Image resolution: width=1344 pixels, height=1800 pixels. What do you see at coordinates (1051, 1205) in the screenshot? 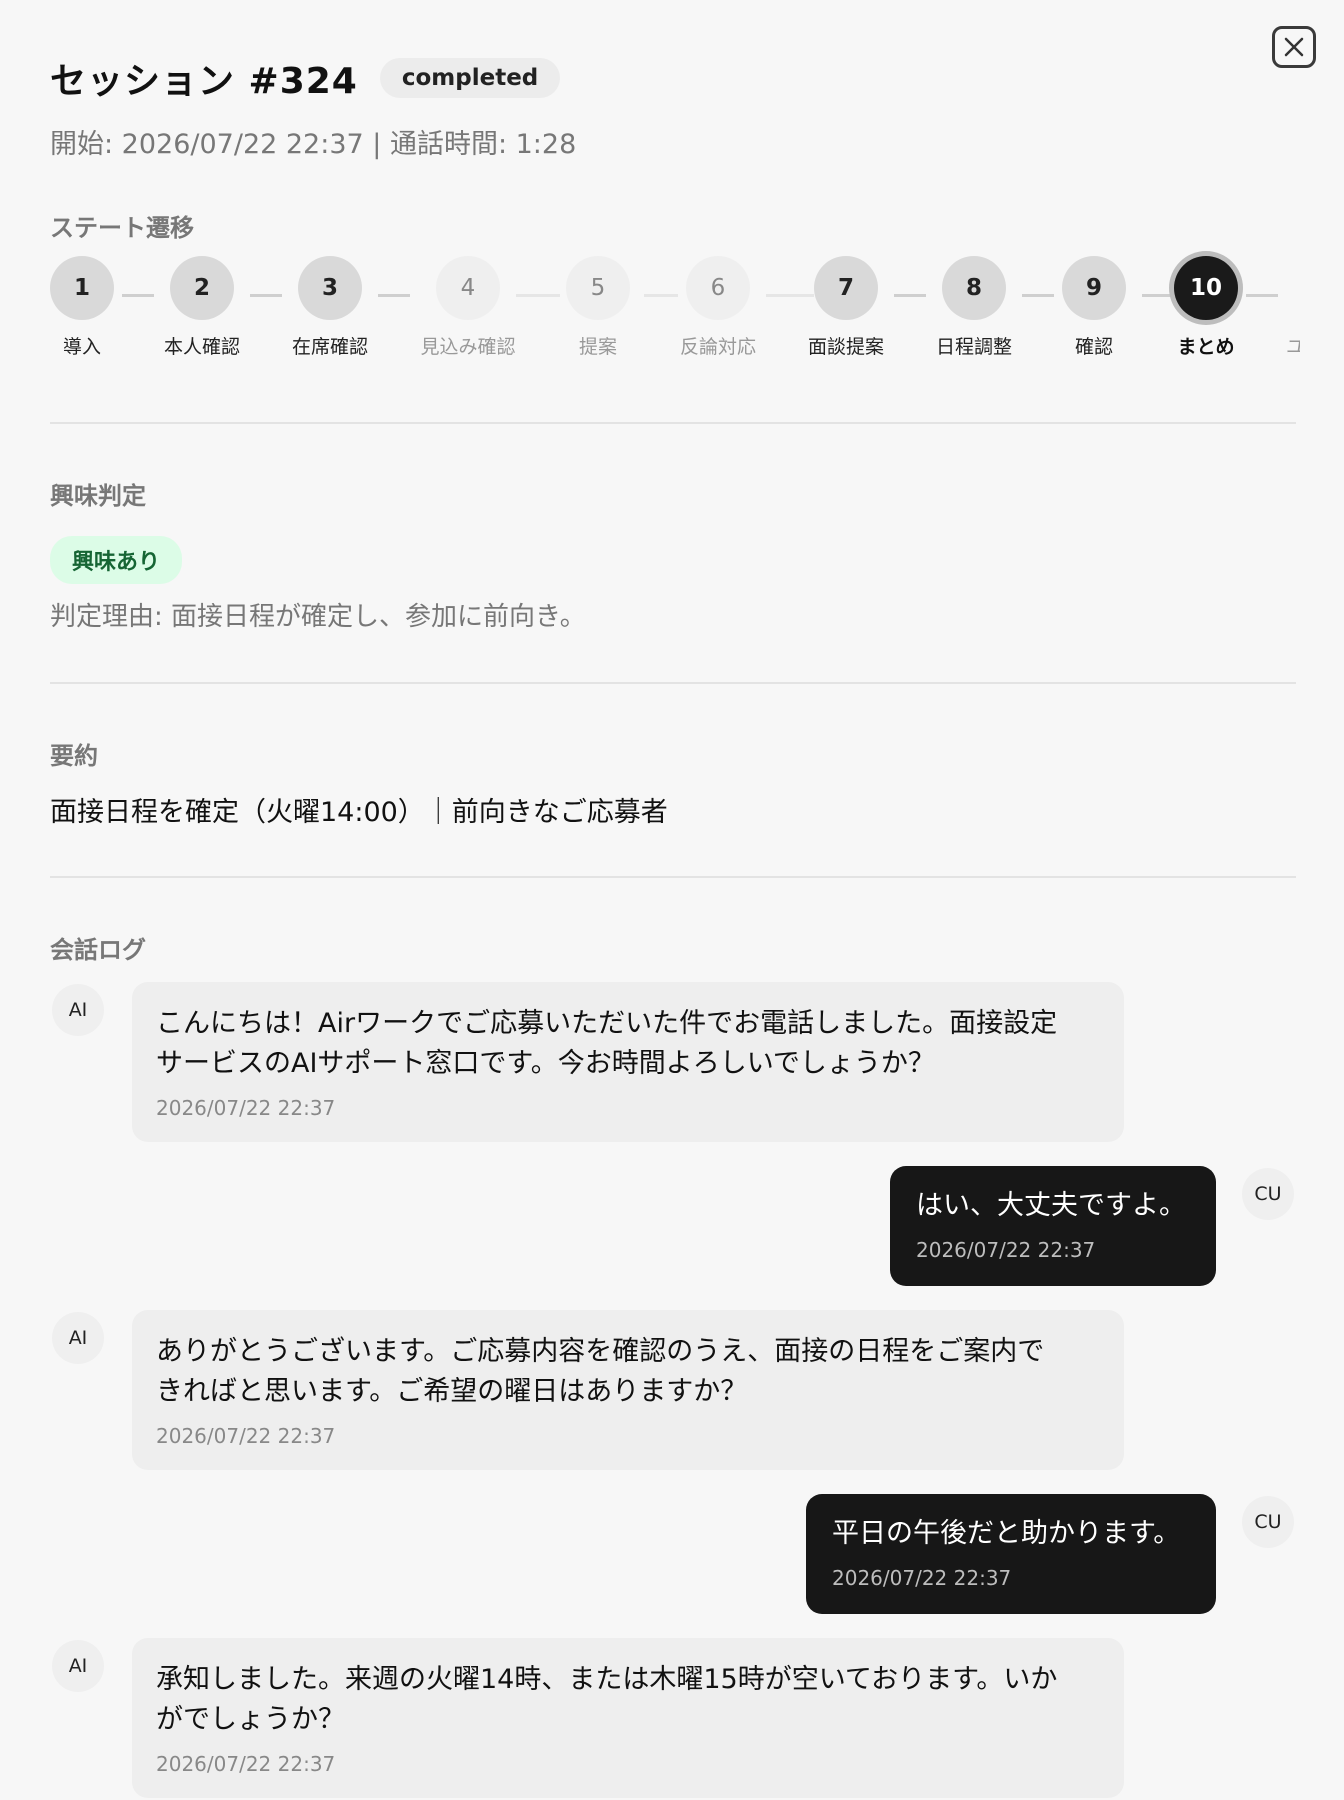
I see `message-text: はい、大丈夫ですよ。` at bounding box center [1051, 1205].